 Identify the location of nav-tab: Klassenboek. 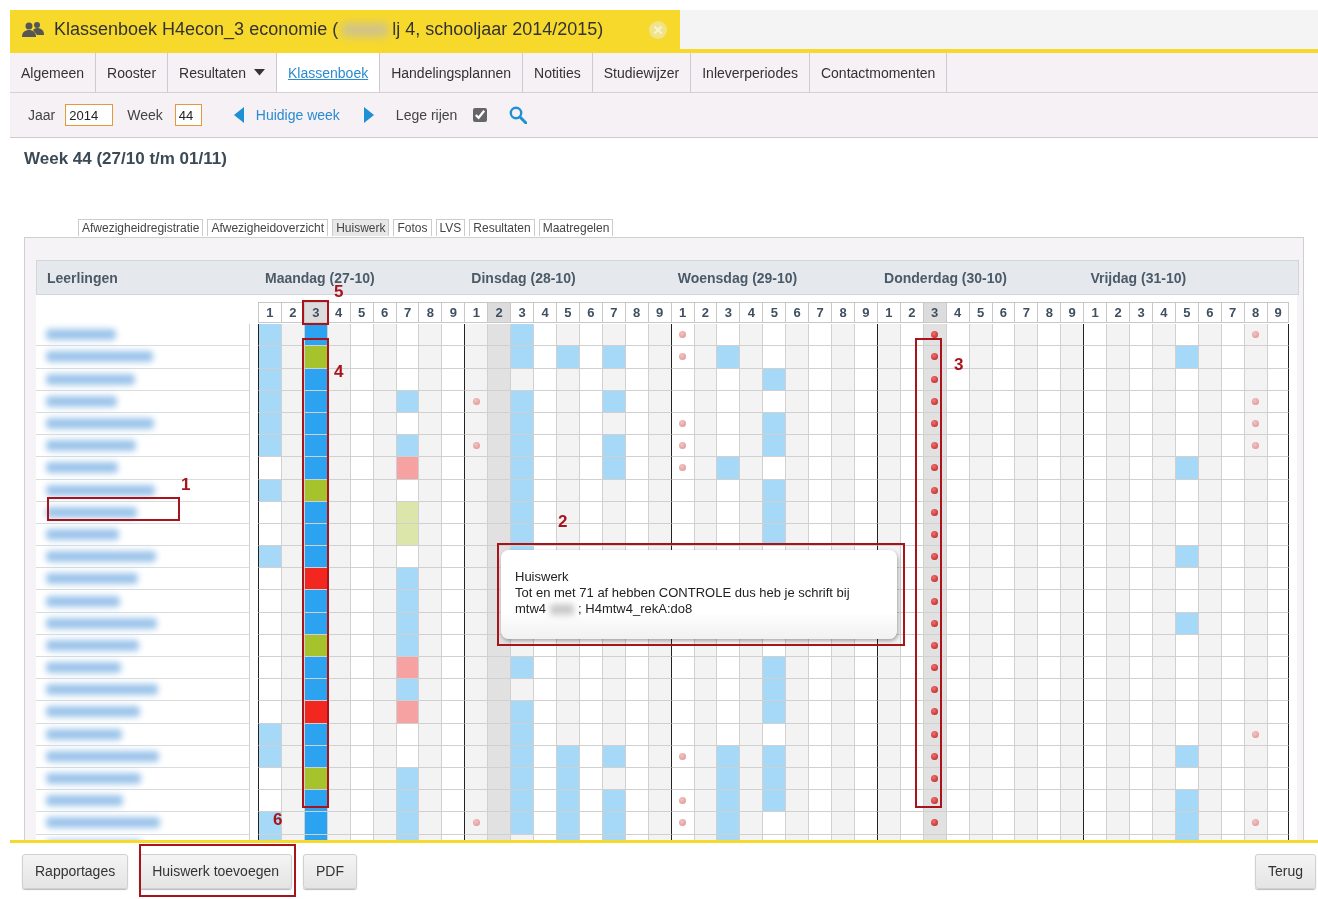
(329, 72).